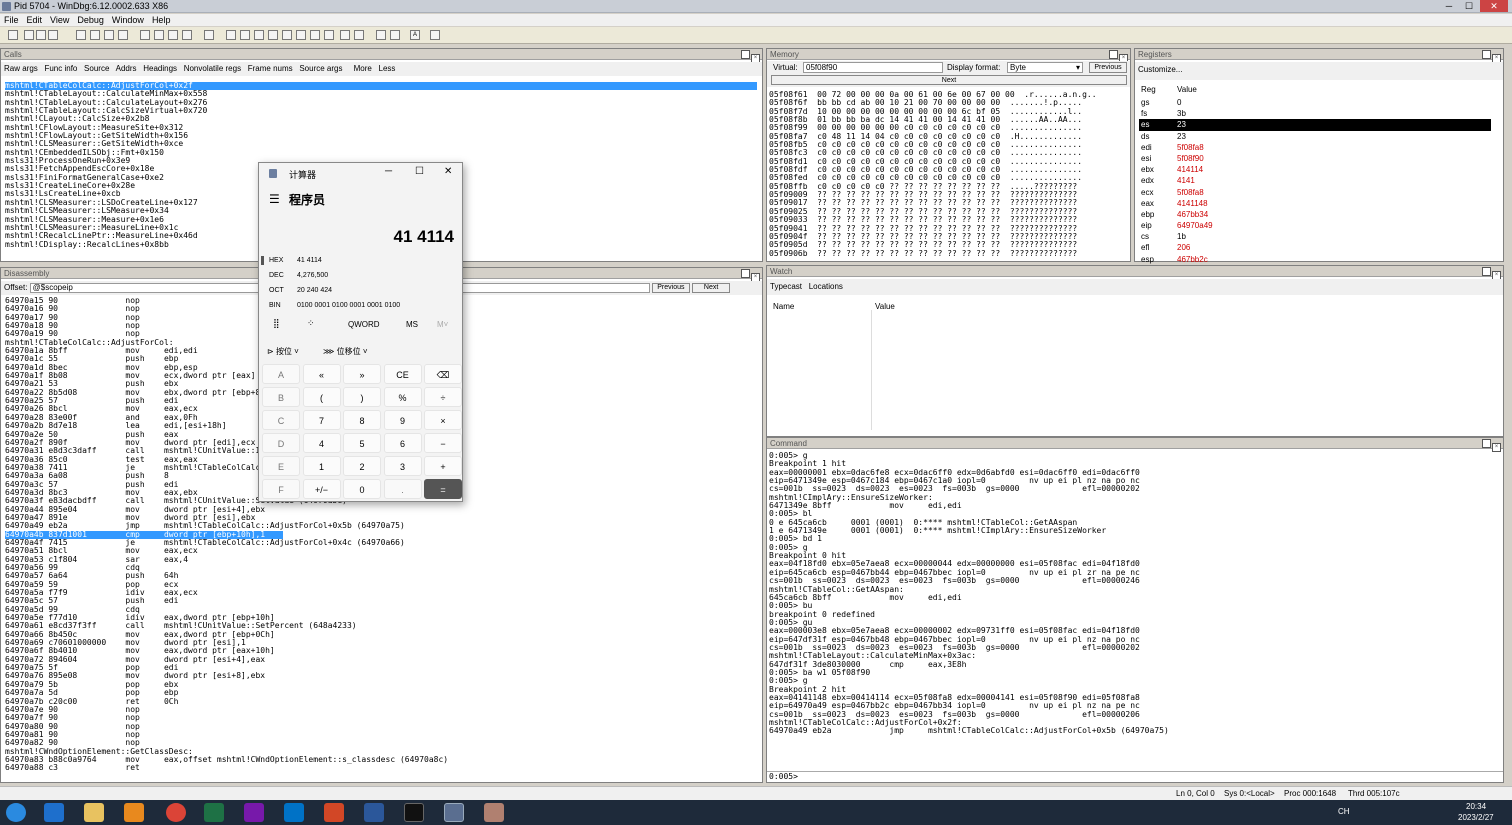  Describe the element at coordinates (362, 466) in the screenshot. I see `digit-2-button: 2` at that location.